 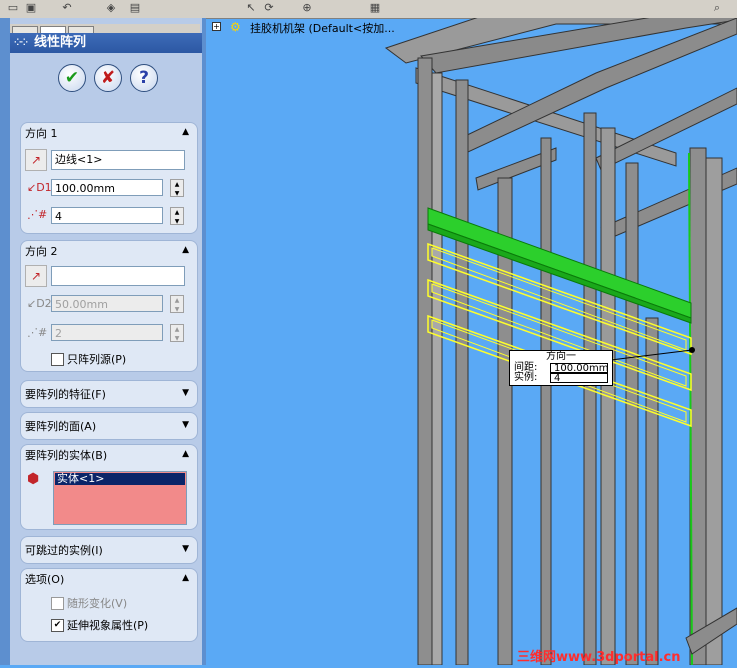 I want to click on options-group: 选项(O) ▲ 随形变化(V) ✔ 延伸视象属性(P), so click(x=109, y=605).